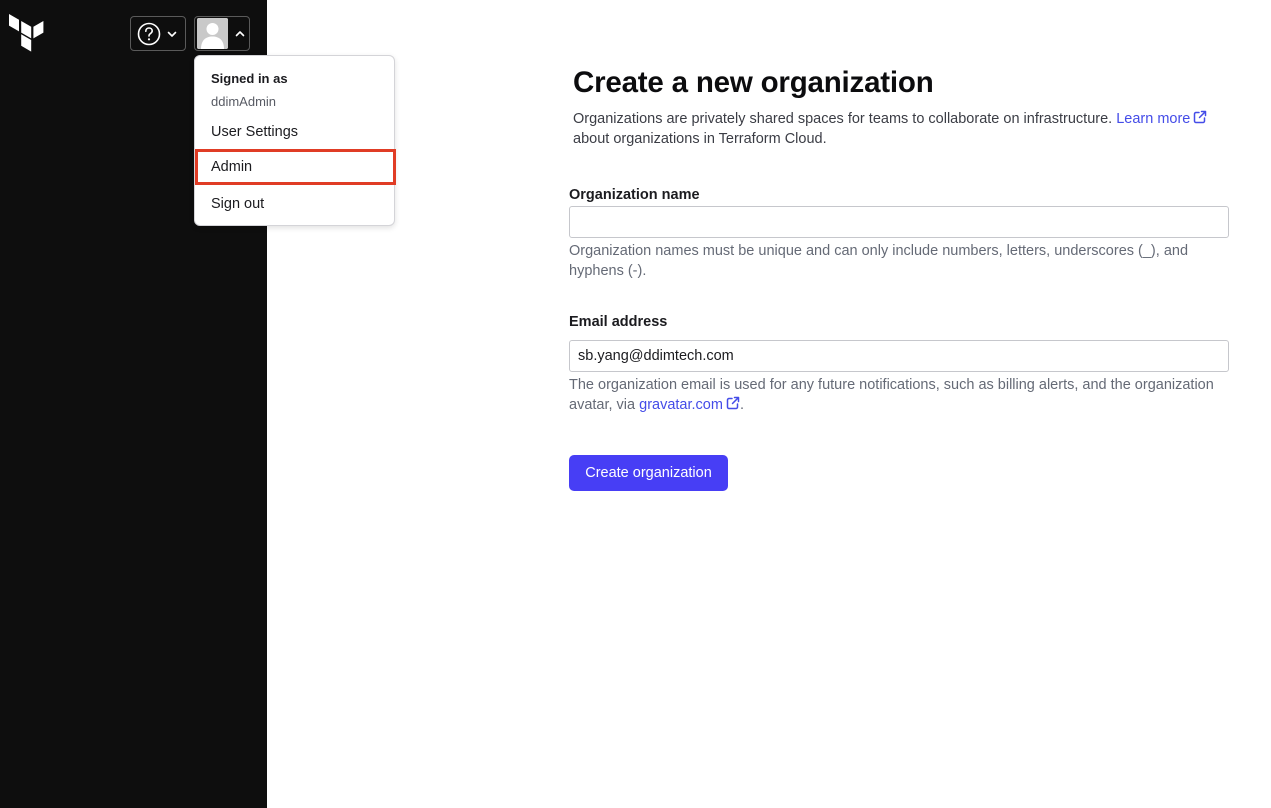 Image resolution: width=1271 pixels, height=808 pixels. I want to click on question-circle-icon, so click(149, 33).